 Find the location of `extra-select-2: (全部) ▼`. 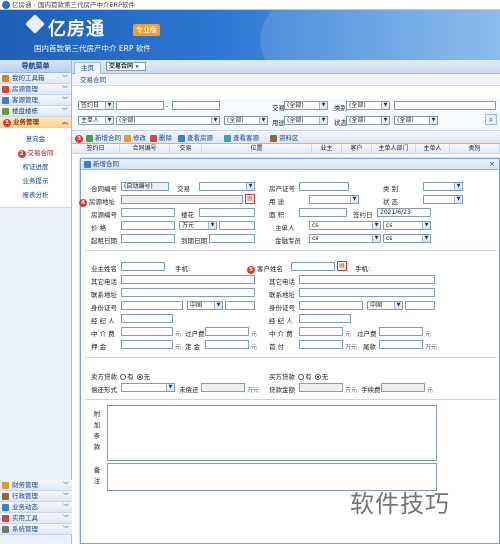

extra-select-2: (全部) ▼ is located at coordinates (416, 120).